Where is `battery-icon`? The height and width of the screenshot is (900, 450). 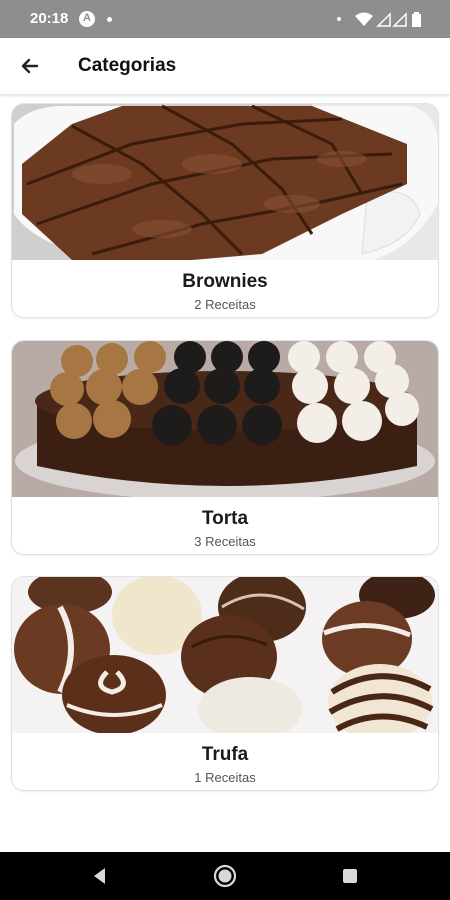
battery-icon is located at coordinates (416, 19).